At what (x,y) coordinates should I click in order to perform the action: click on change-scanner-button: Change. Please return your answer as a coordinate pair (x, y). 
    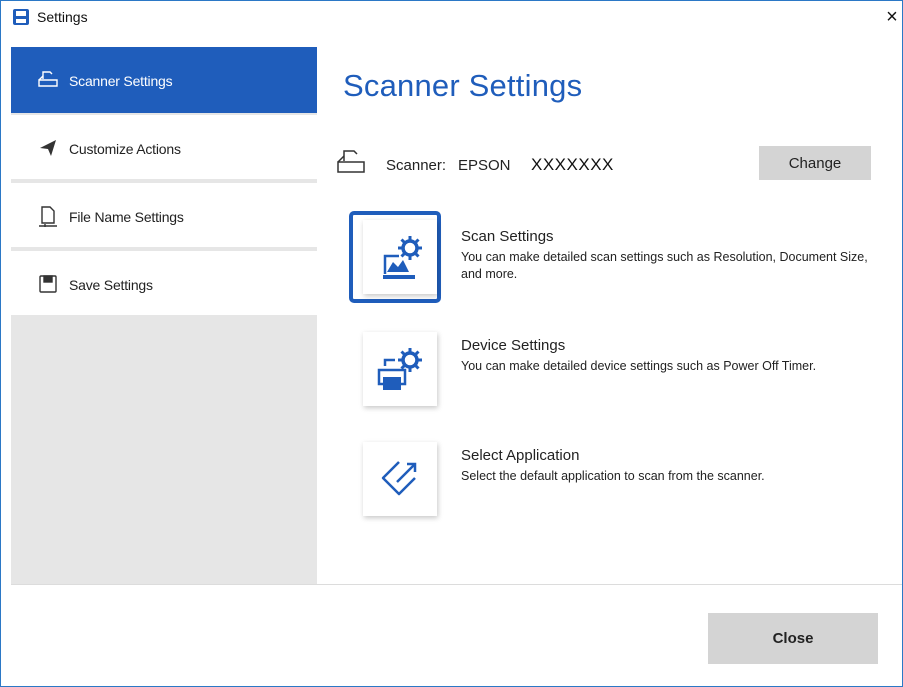
    Looking at the image, I should click on (815, 163).